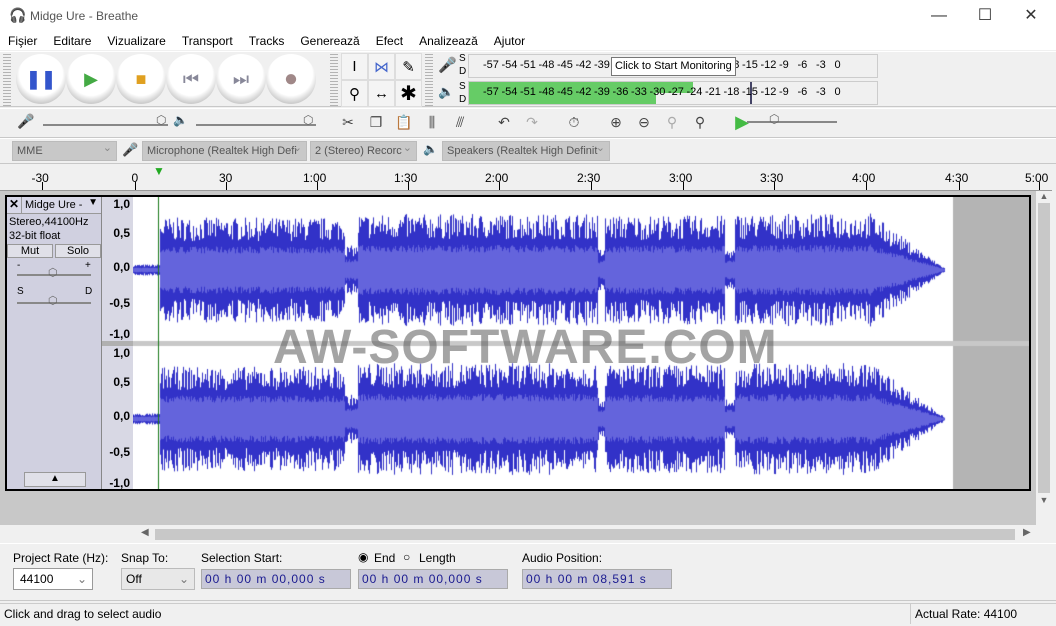 This screenshot has width=1056, height=626. Describe the element at coordinates (939, 16) in the screenshot. I see `minimize-button: —` at that location.